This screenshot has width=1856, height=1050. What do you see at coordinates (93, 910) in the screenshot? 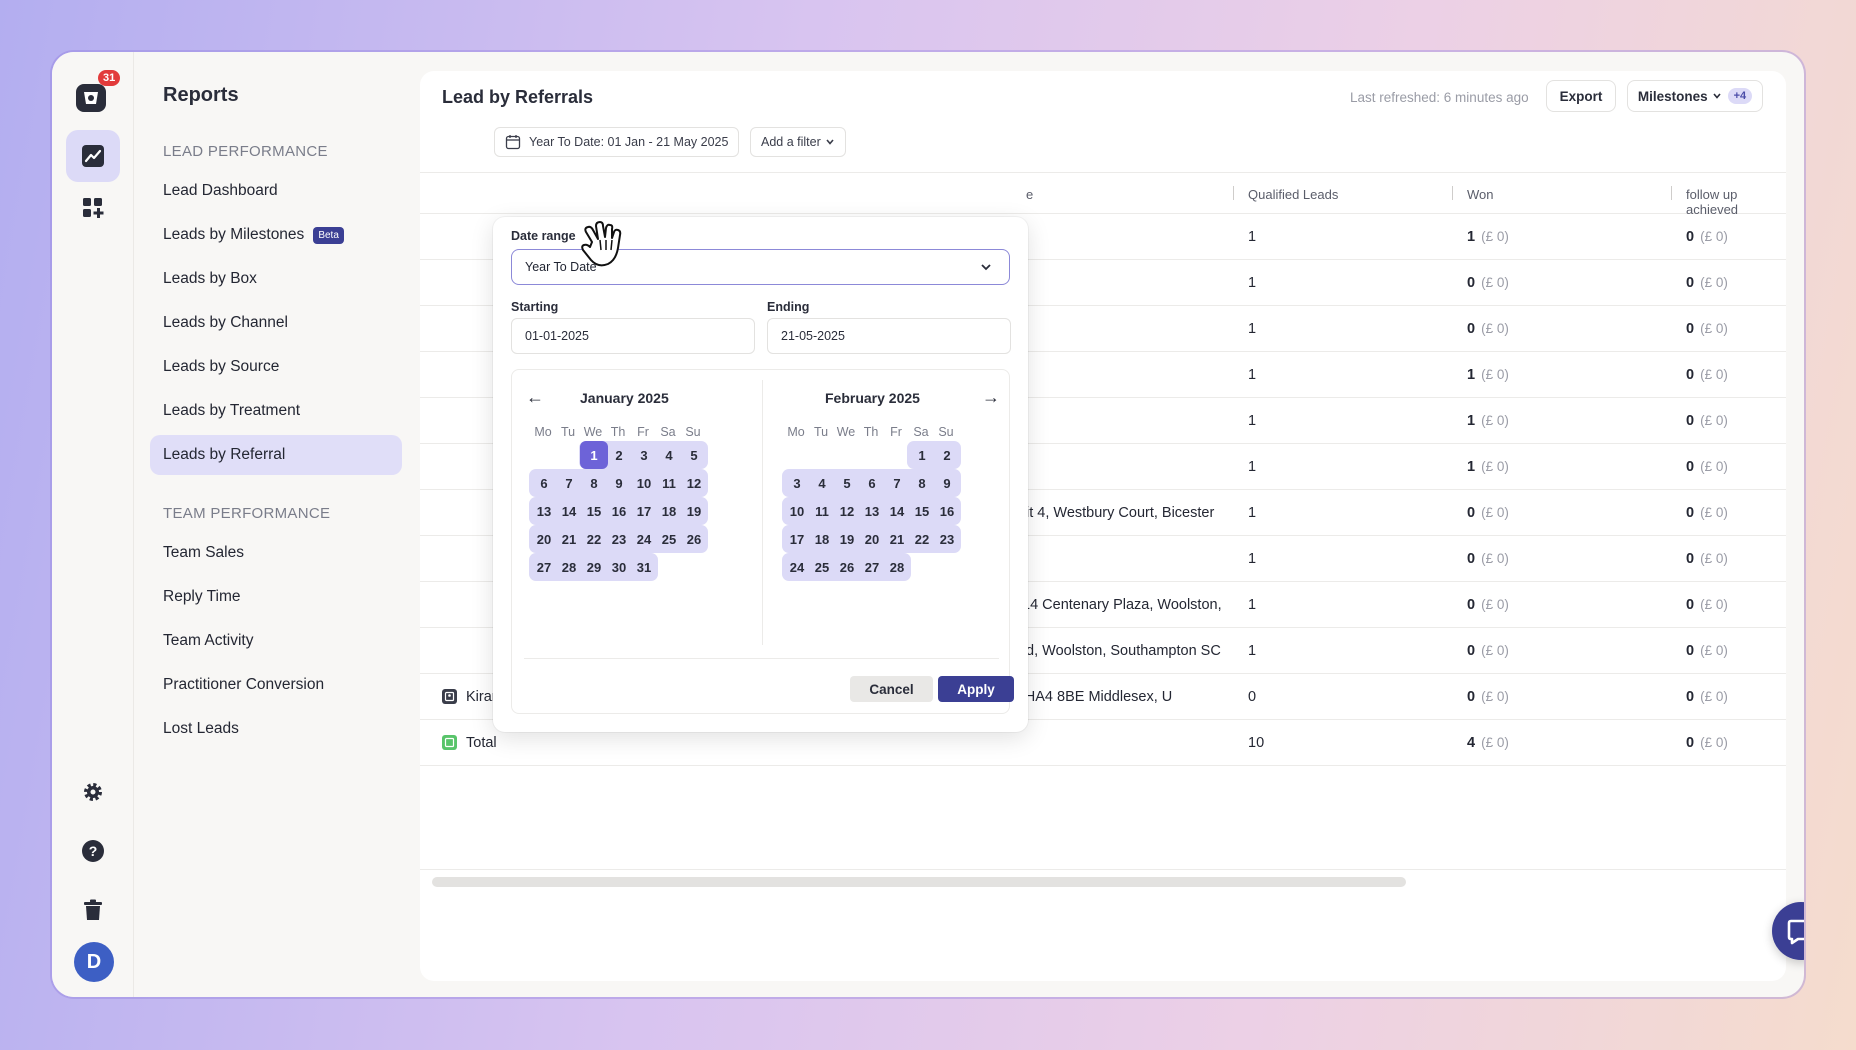
I see `trash-button` at bounding box center [93, 910].